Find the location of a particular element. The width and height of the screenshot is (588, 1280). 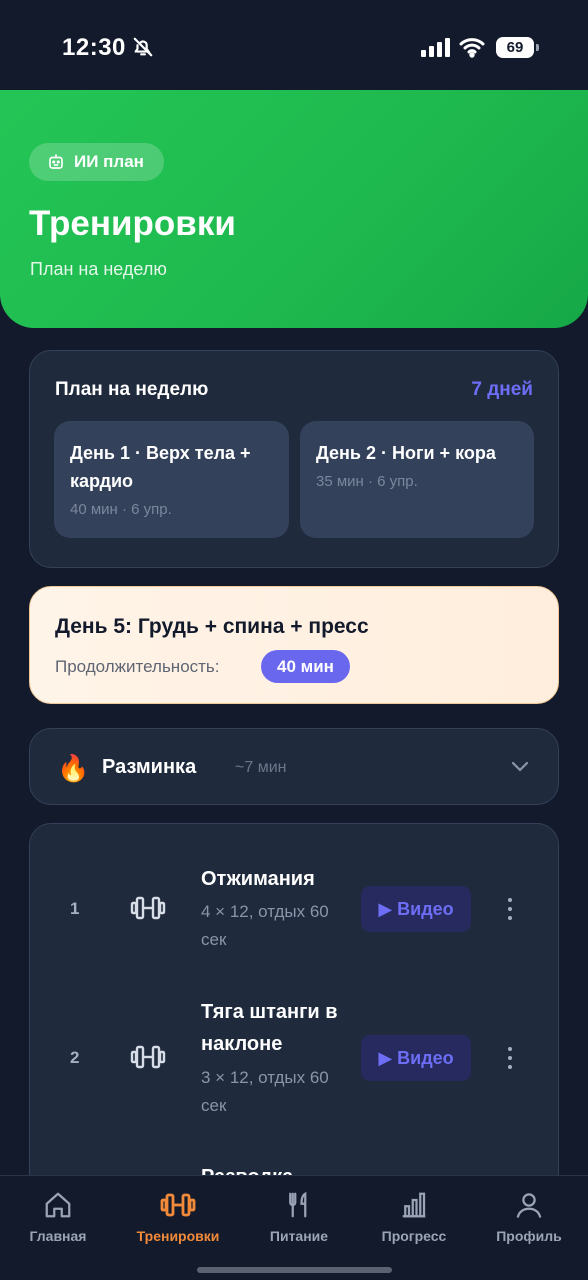

exercise-number: 2 is located at coordinates (75, 1057).